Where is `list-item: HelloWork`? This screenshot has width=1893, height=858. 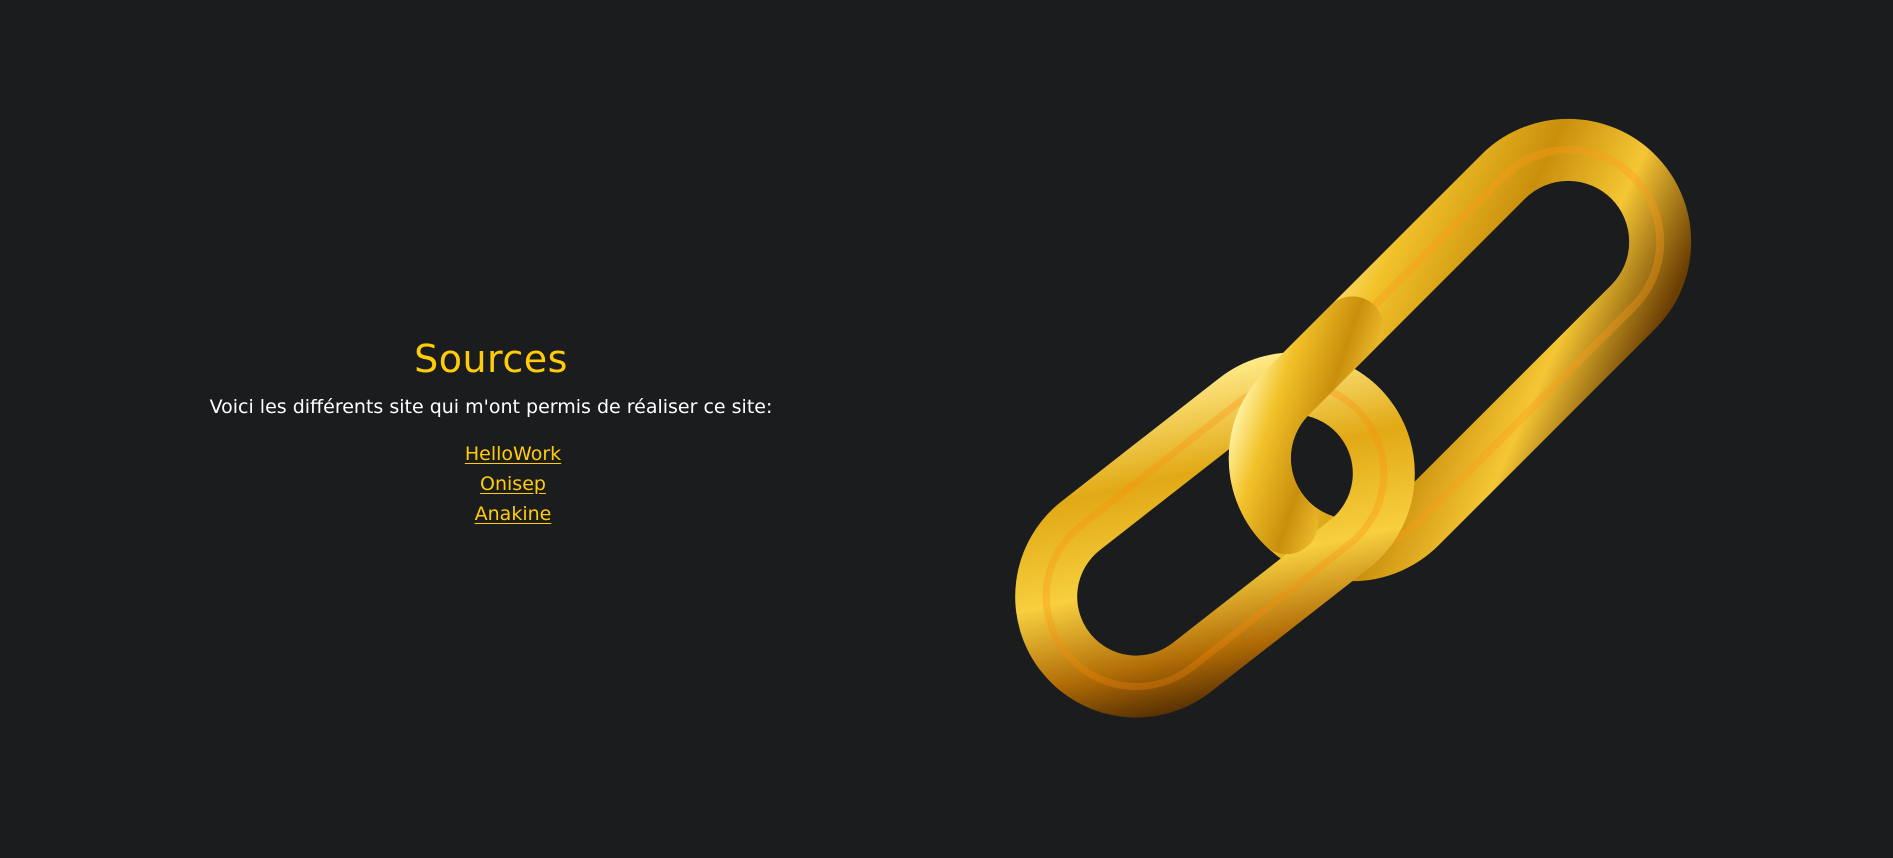 list-item: HelloWork is located at coordinates (513, 454).